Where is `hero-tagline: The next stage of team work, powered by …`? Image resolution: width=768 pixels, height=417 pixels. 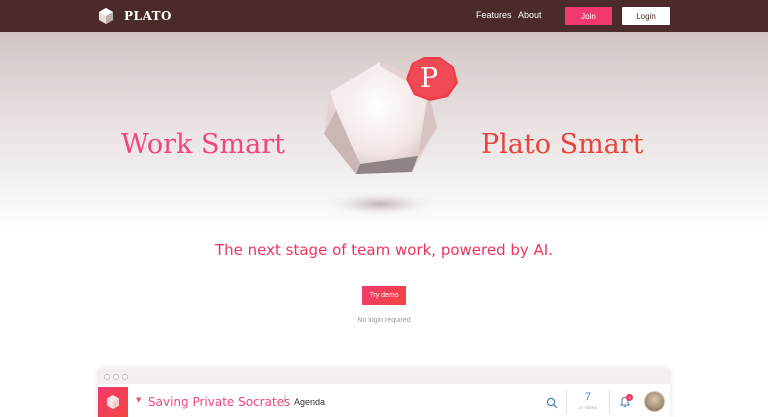 hero-tagline: The next stage of team work, powered by … is located at coordinates (384, 250).